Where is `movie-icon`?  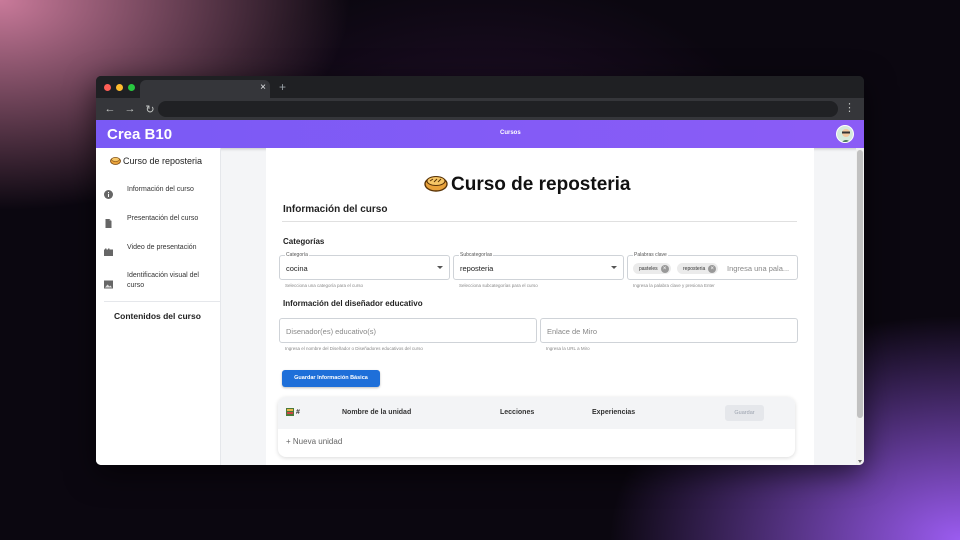 movie-icon is located at coordinates (108, 250).